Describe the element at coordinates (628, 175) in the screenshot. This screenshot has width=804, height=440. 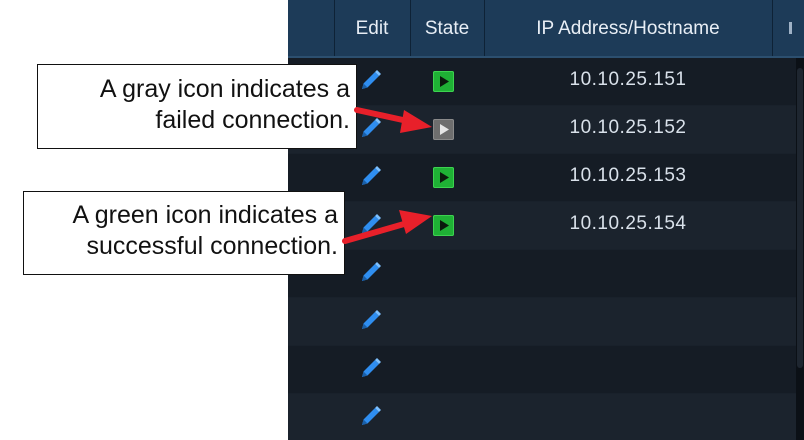
I see `ip-address-cell: 10.10.25.153` at that location.